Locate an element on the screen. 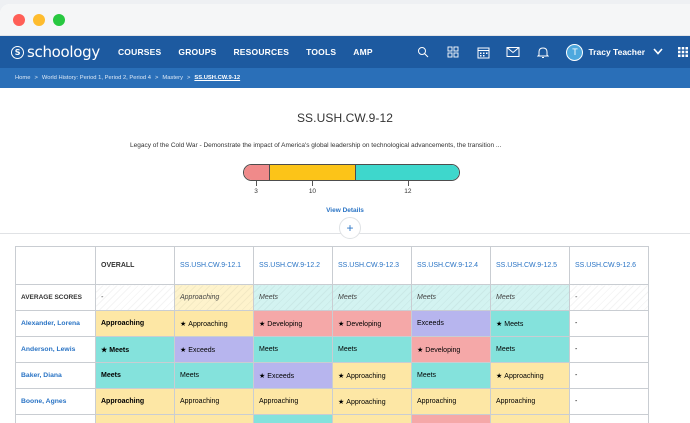 This screenshot has width=690, height=423. student-name-link: Anderson, Lewis is located at coordinates (55, 349).